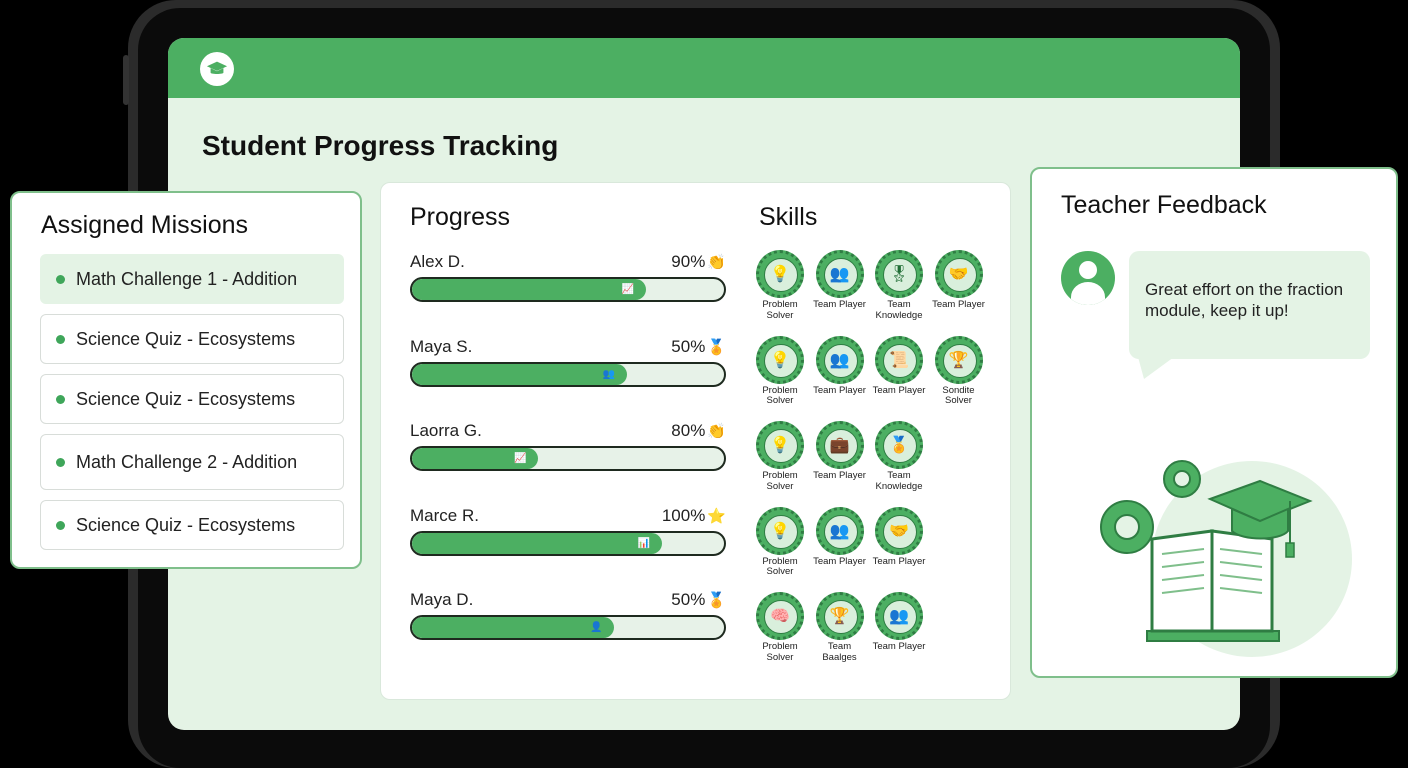 The width and height of the screenshot is (1408, 768). Describe the element at coordinates (688, 430) in the screenshot. I see `percent-value: 80%` at that location.